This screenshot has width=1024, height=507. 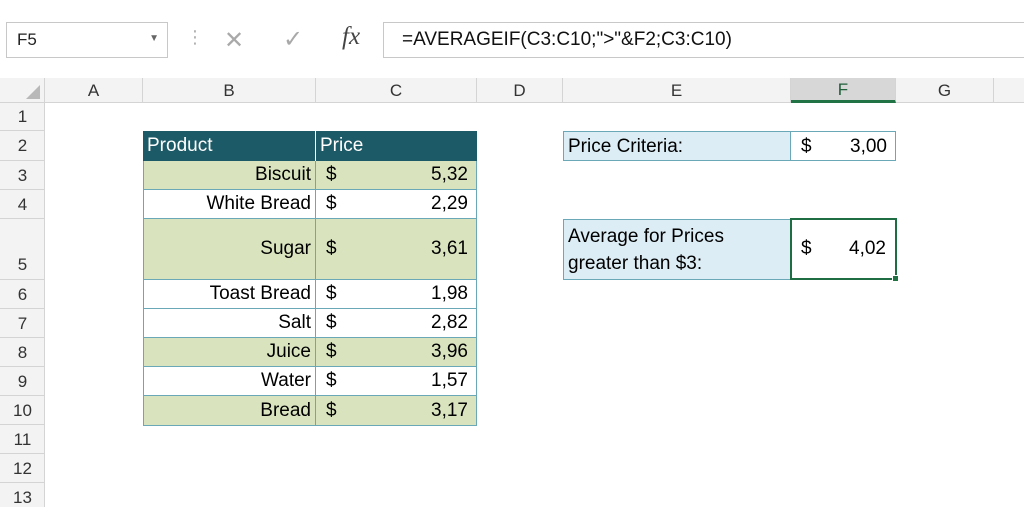 I want to click on product-cell: Toast Bread, so click(x=229, y=294).